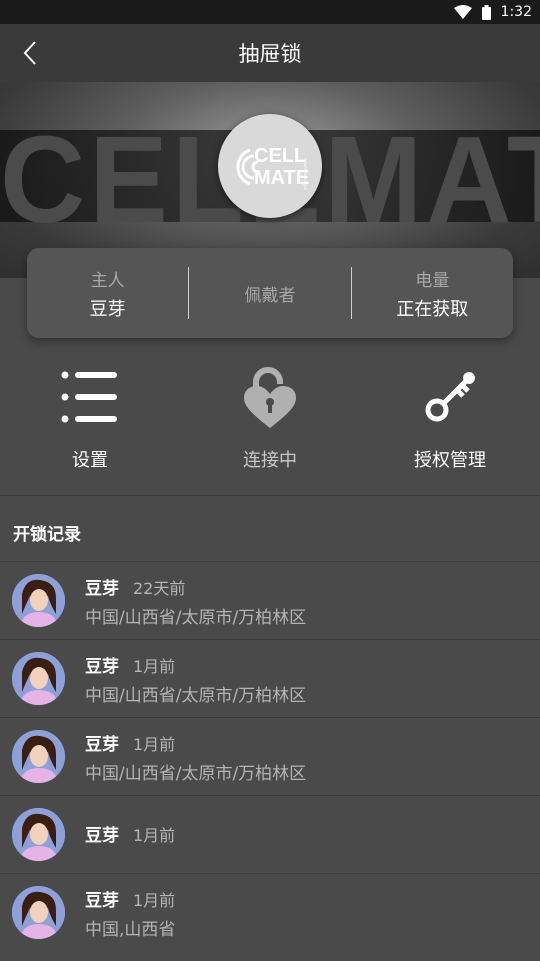 This screenshot has width=540, height=961. I want to click on authorization-label: 授权管理, so click(450, 460).